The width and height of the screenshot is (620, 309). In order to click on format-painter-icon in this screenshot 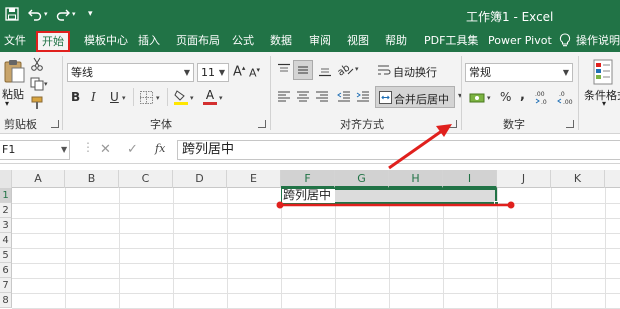, I will do `click(37, 104)`.